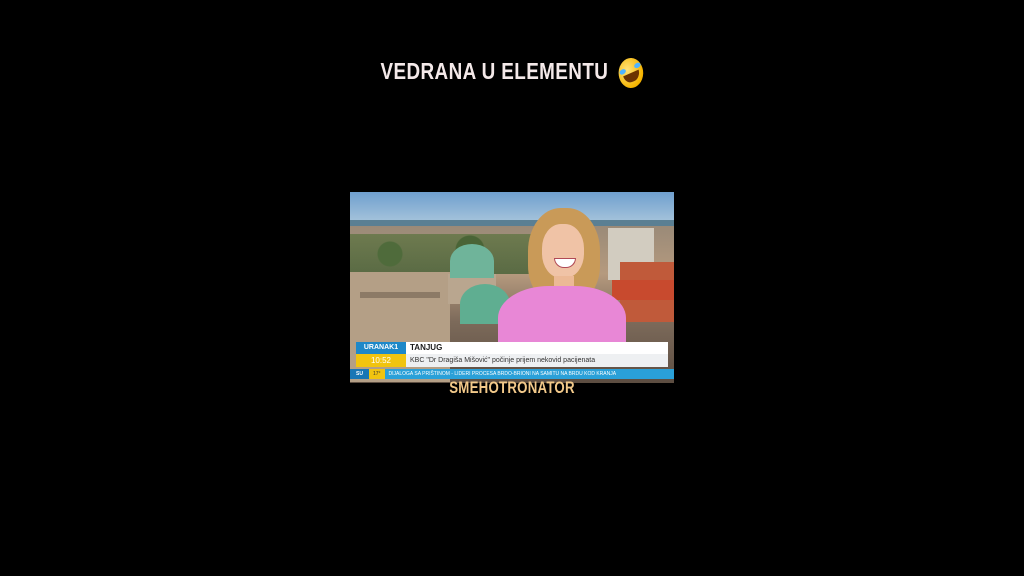  I want to click on clock: 10:52, so click(381, 360).